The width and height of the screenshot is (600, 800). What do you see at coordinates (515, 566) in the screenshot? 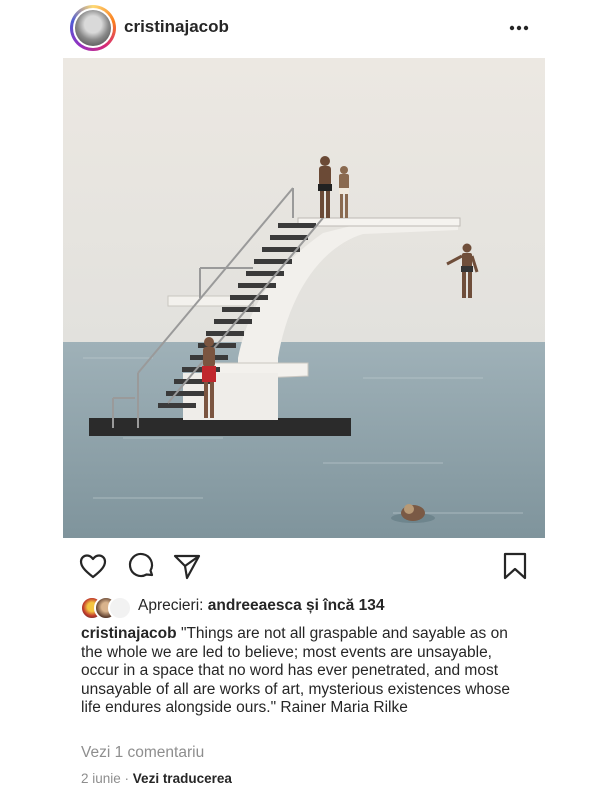
I see `bookmark-icon` at bounding box center [515, 566].